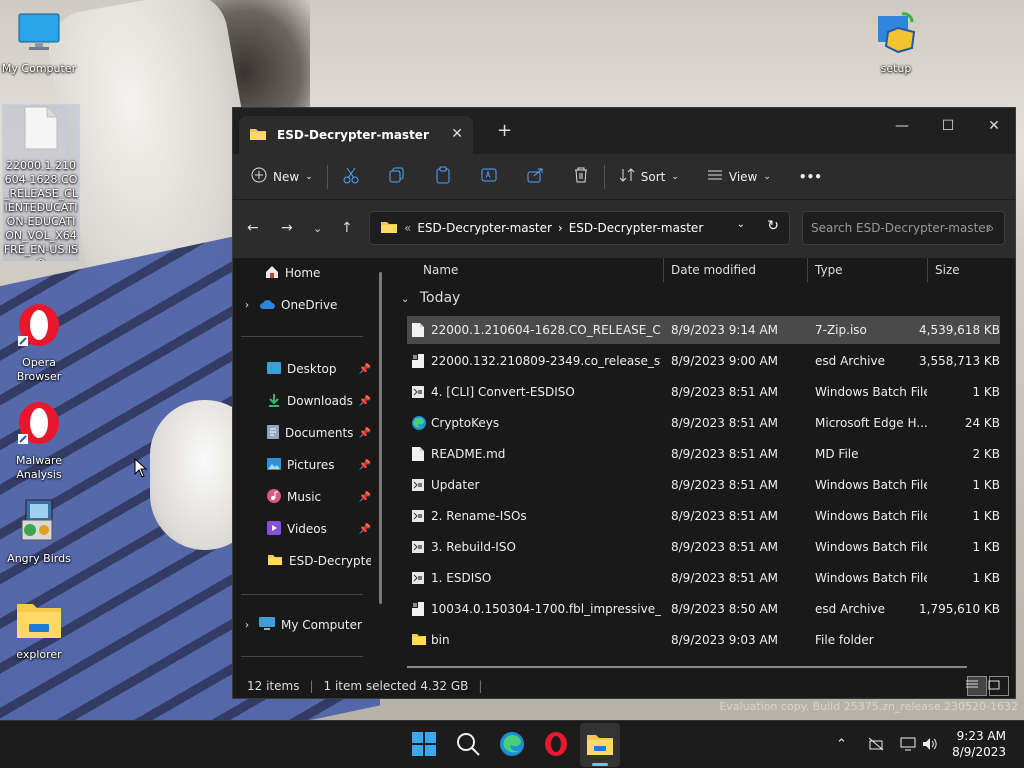  Describe the element at coordinates (739, 176) in the screenshot. I see `view-button: View ⌄` at that location.